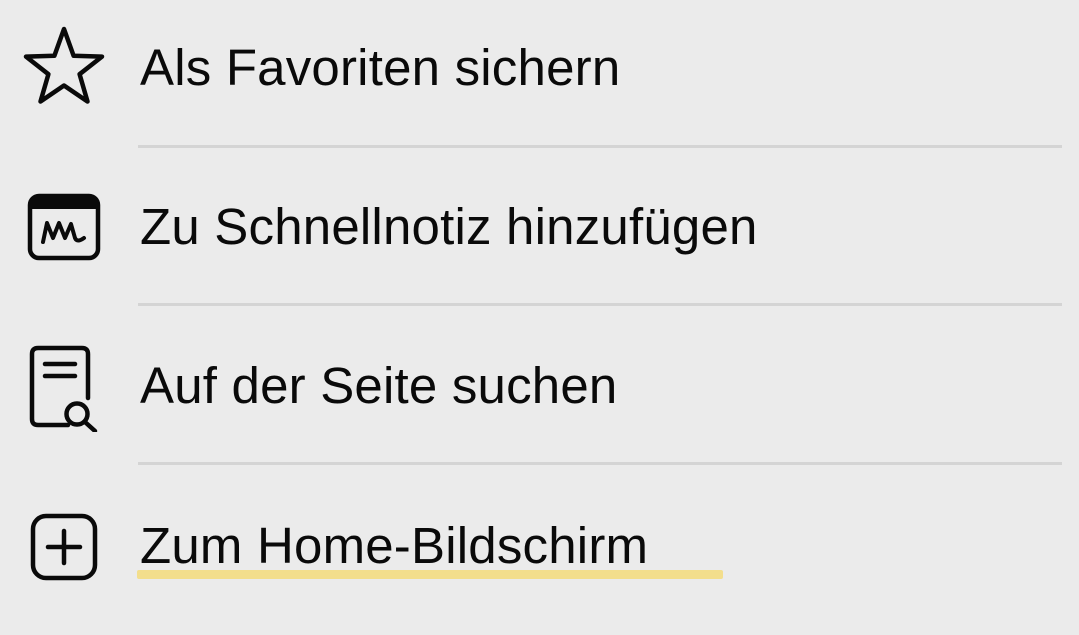 This screenshot has width=1079, height=635. What do you see at coordinates (64, 67) in the screenshot?
I see `star-icon` at bounding box center [64, 67].